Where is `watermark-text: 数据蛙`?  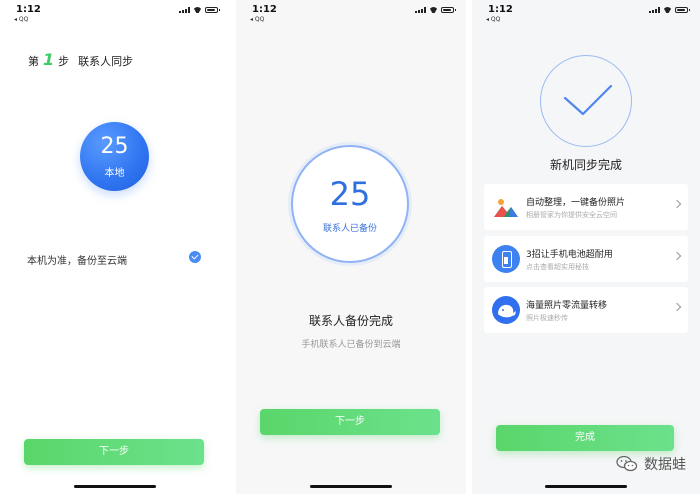
watermark-text: 数据蛙 is located at coordinates (665, 465).